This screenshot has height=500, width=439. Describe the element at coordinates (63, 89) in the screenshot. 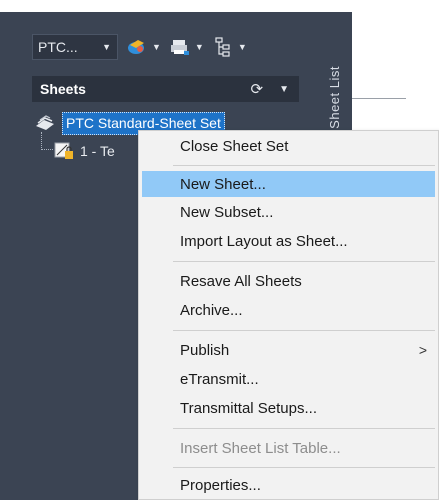

I see `sheets-title: Sheets` at that location.